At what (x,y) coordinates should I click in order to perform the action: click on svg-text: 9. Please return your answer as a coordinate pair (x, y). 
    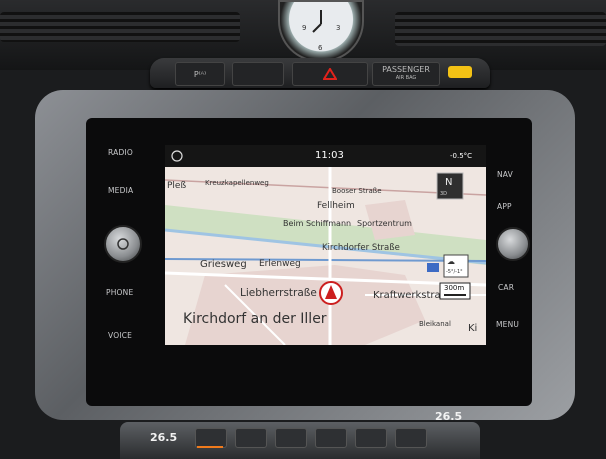
    Looking at the image, I should click on (304, 28).